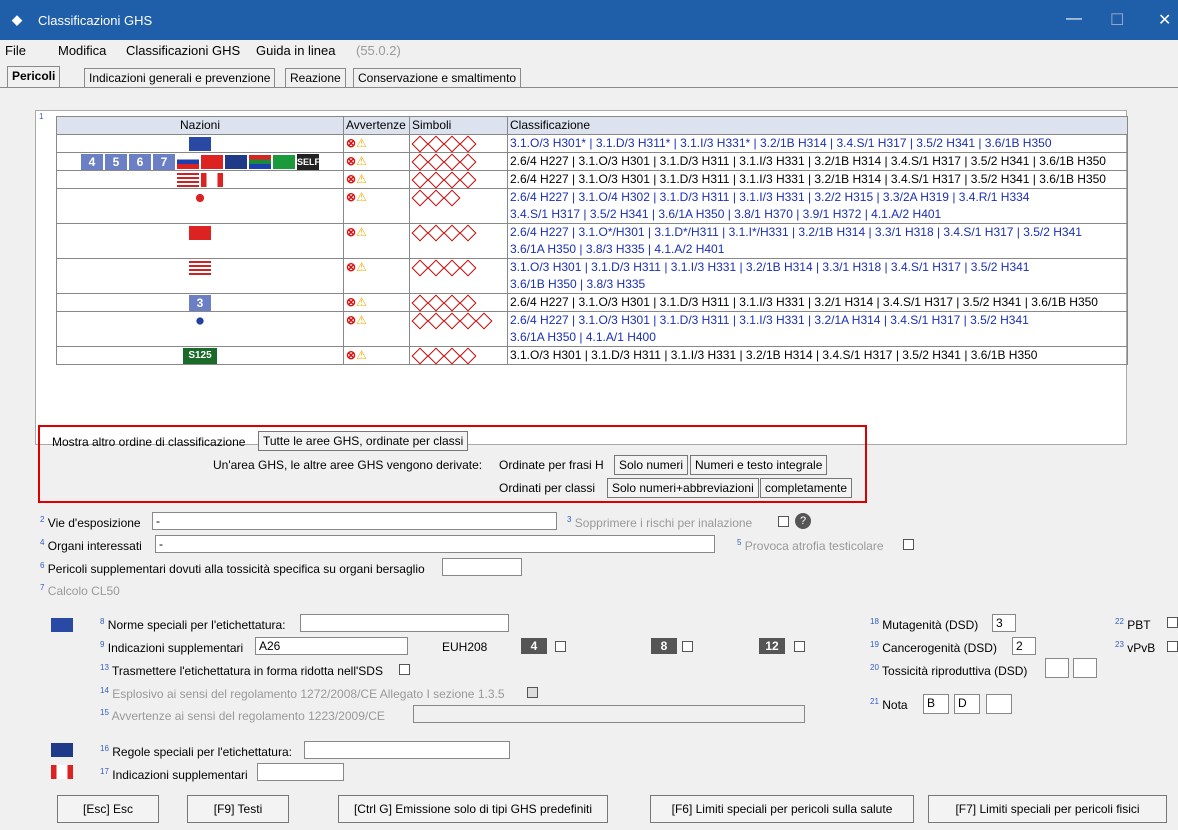  Describe the element at coordinates (908, 544) in the screenshot. I see `atrofia-checkbox` at that location.